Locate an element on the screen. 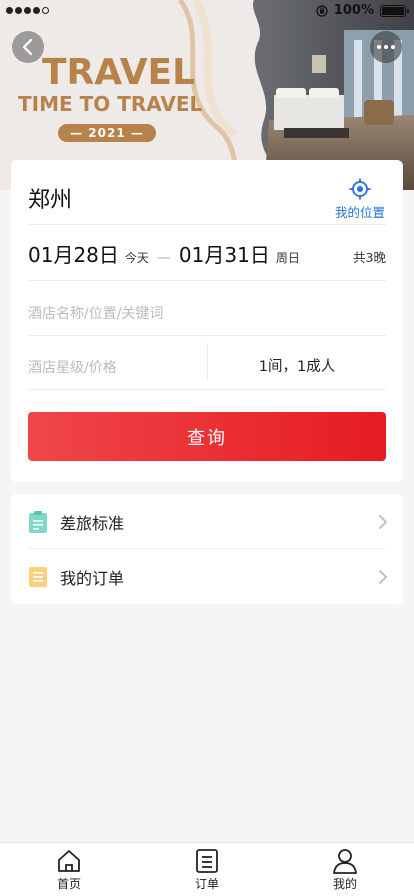 This screenshot has height=896, width=414. order-icon is located at coordinates (207, 861).